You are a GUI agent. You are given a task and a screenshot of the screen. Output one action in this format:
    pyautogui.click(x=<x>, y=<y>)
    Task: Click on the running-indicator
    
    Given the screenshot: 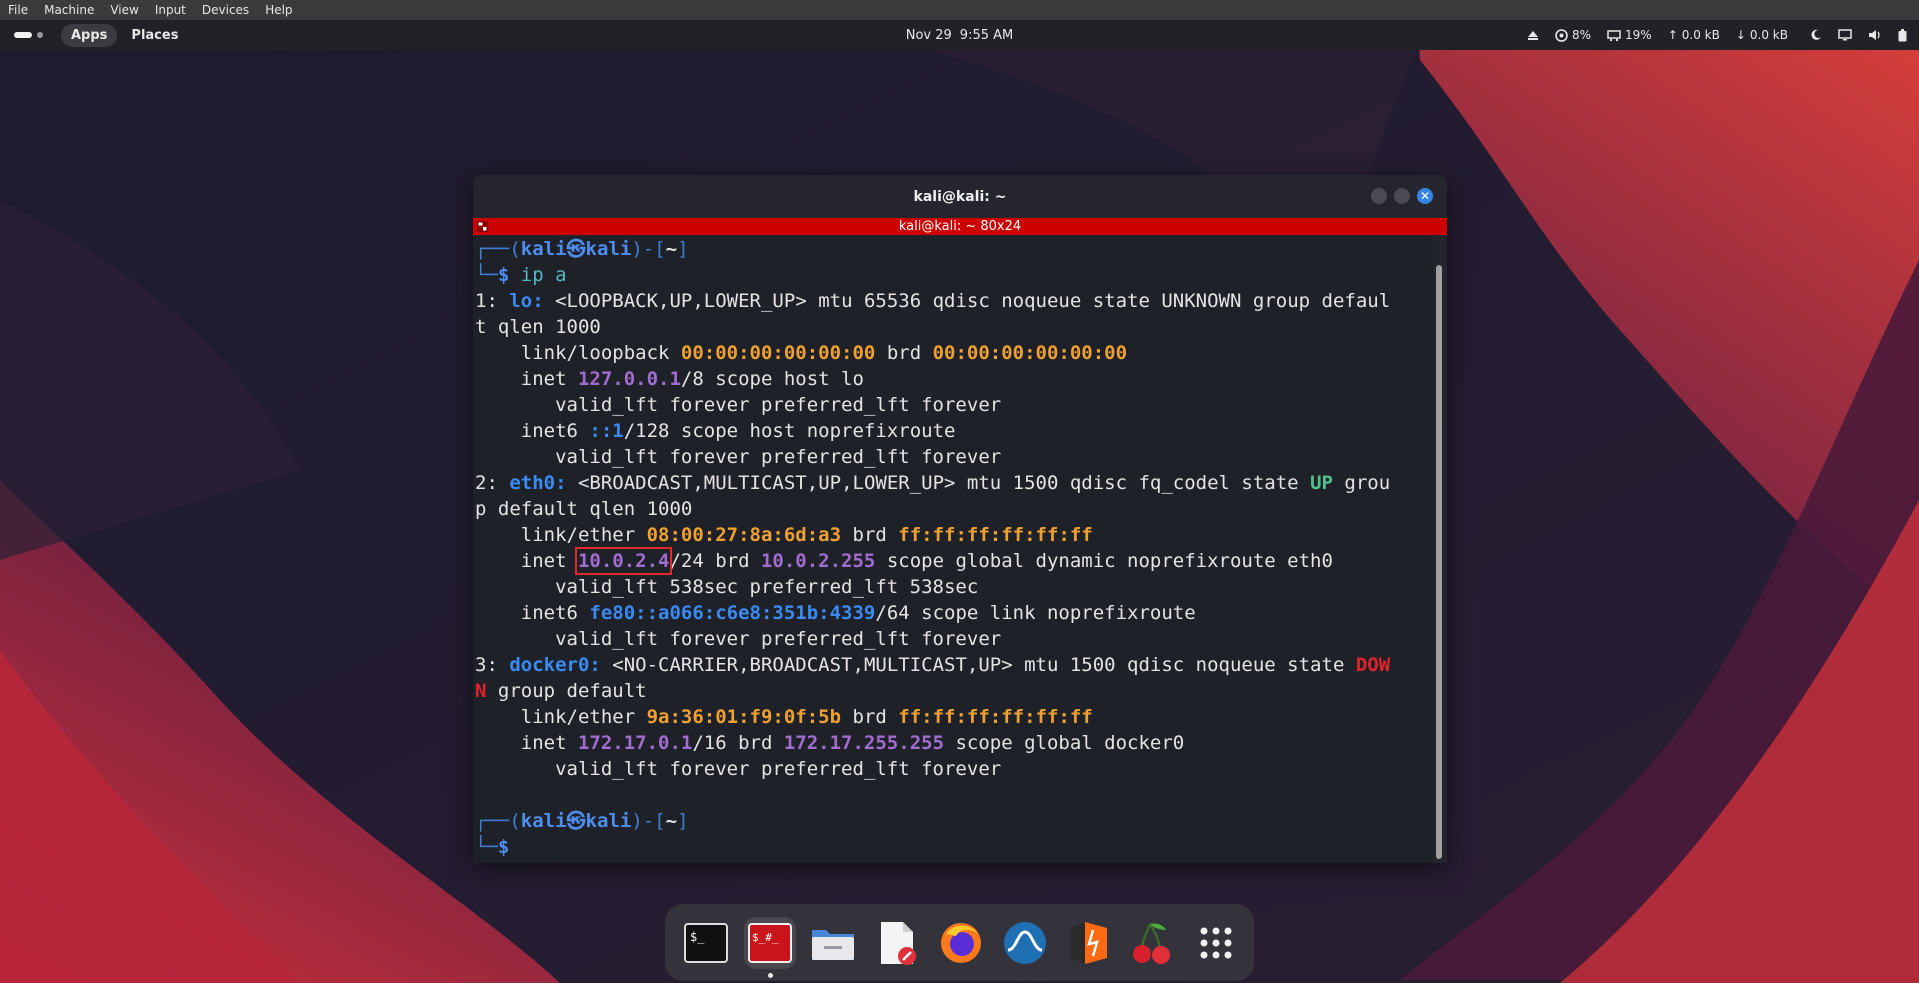 What is the action you would take?
    pyautogui.click(x=770, y=975)
    